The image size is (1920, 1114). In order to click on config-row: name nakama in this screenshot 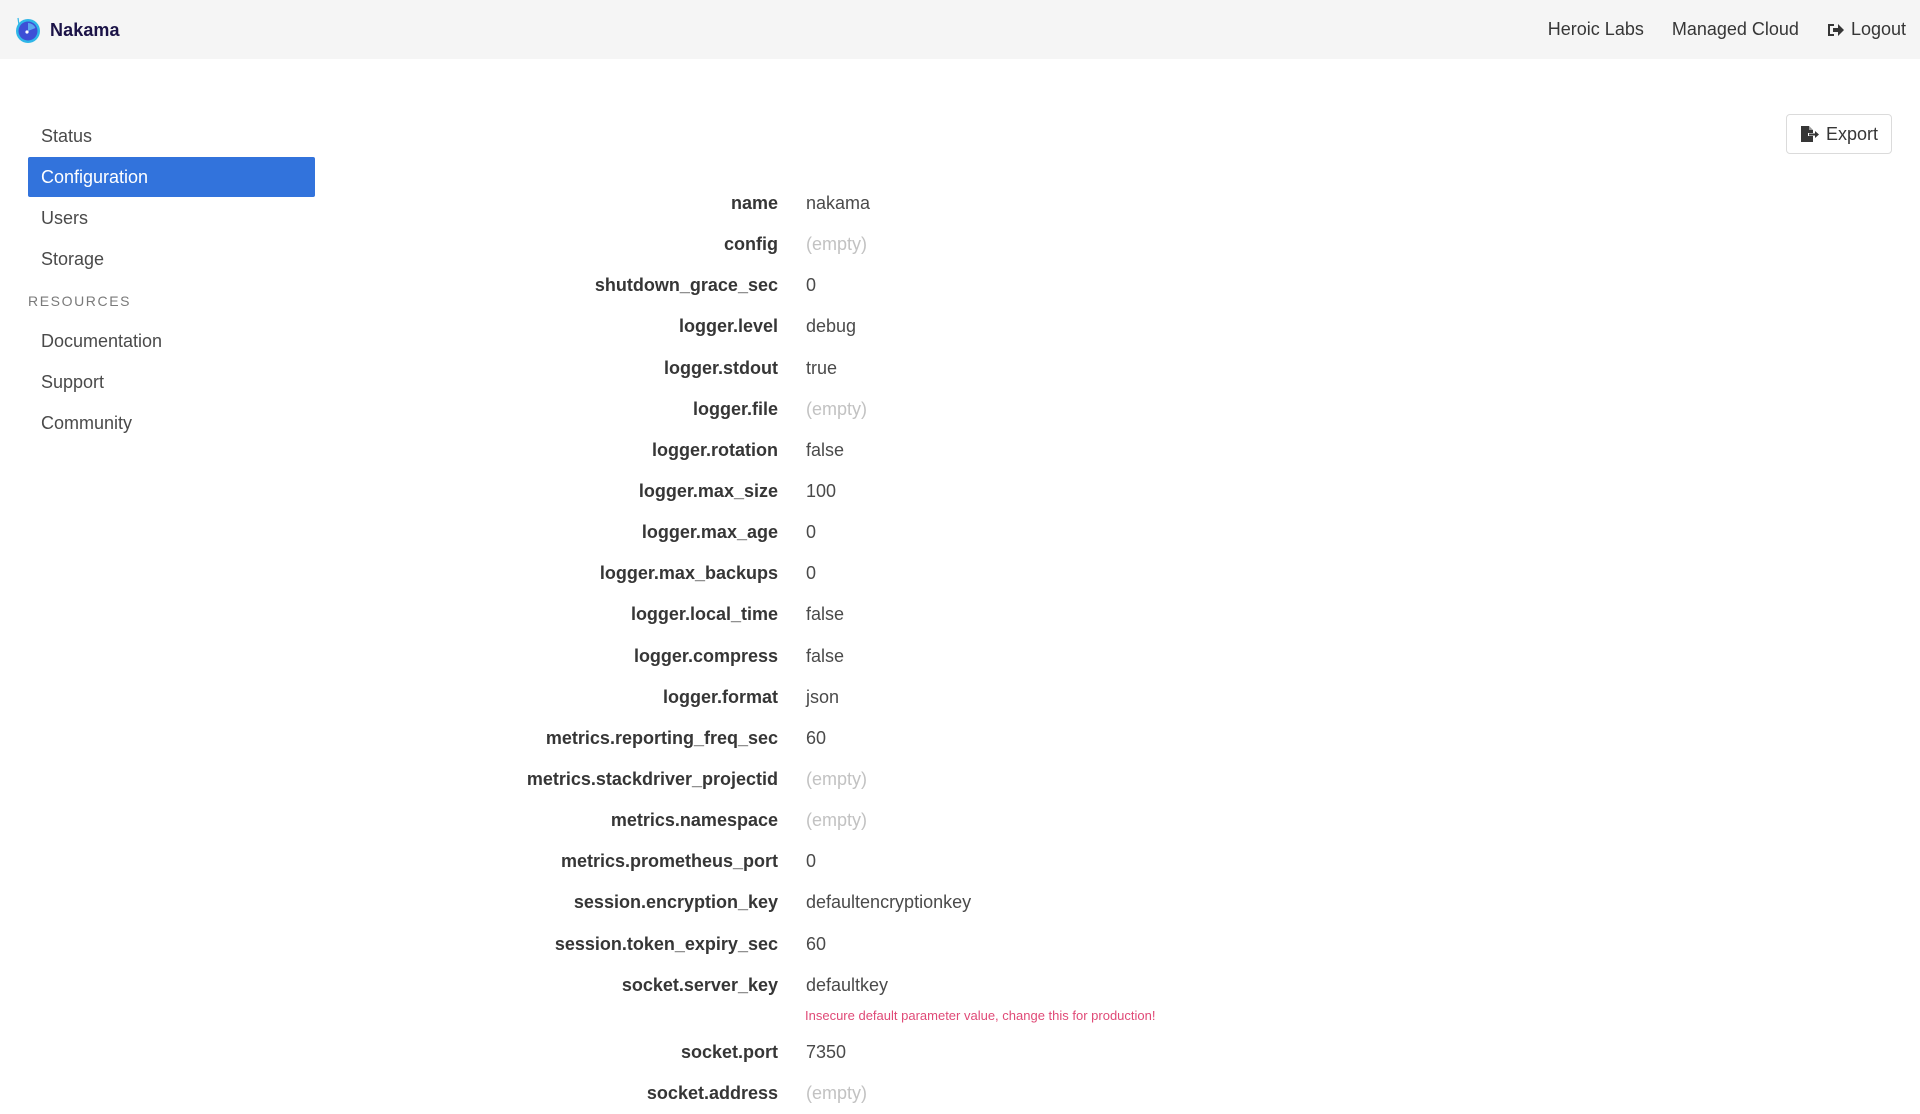, I will do `click(960, 203)`.